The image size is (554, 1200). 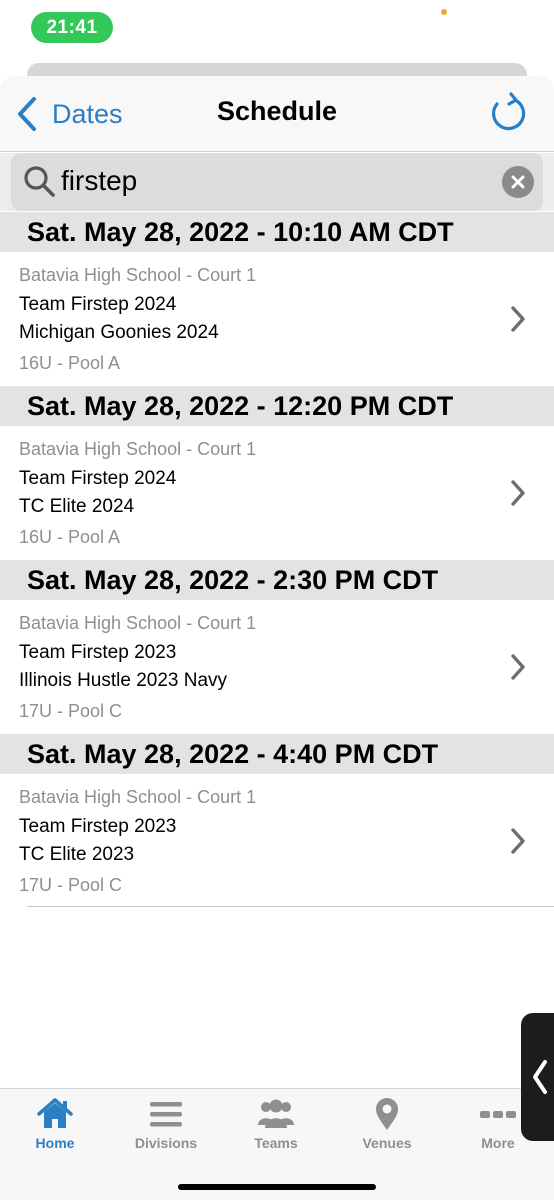 What do you see at coordinates (277, 111) in the screenshot?
I see `page-title: Schedule` at bounding box center [277, 111].